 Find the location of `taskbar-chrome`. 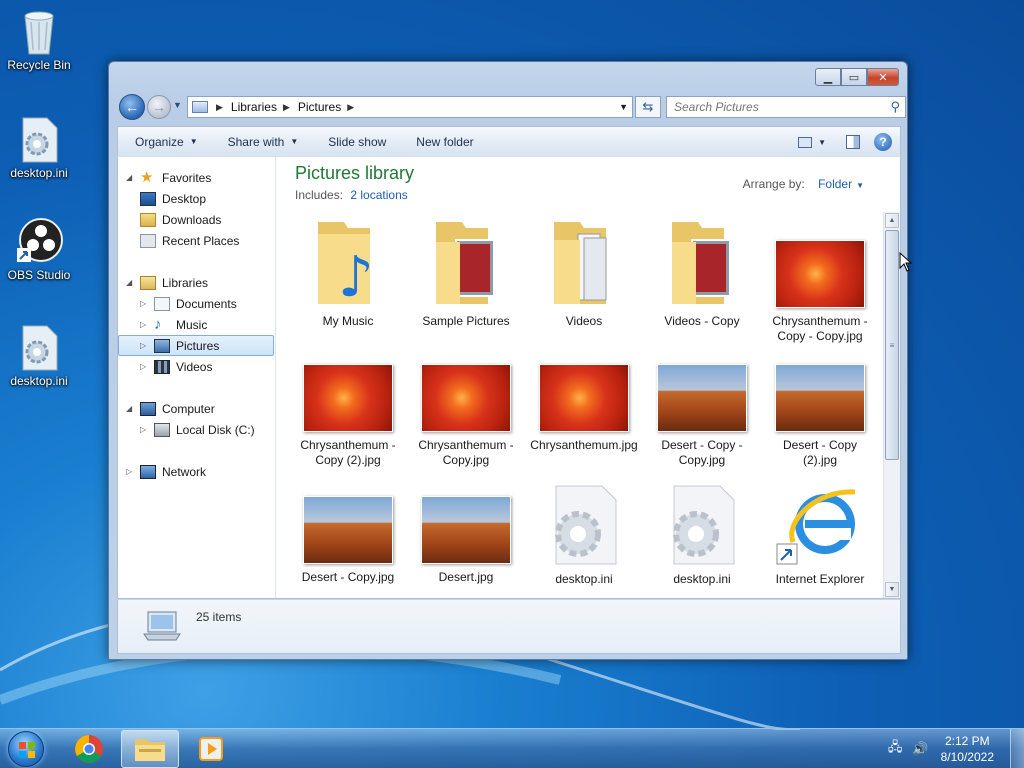

taskbar-chrome is located at coordinates (89, 749).